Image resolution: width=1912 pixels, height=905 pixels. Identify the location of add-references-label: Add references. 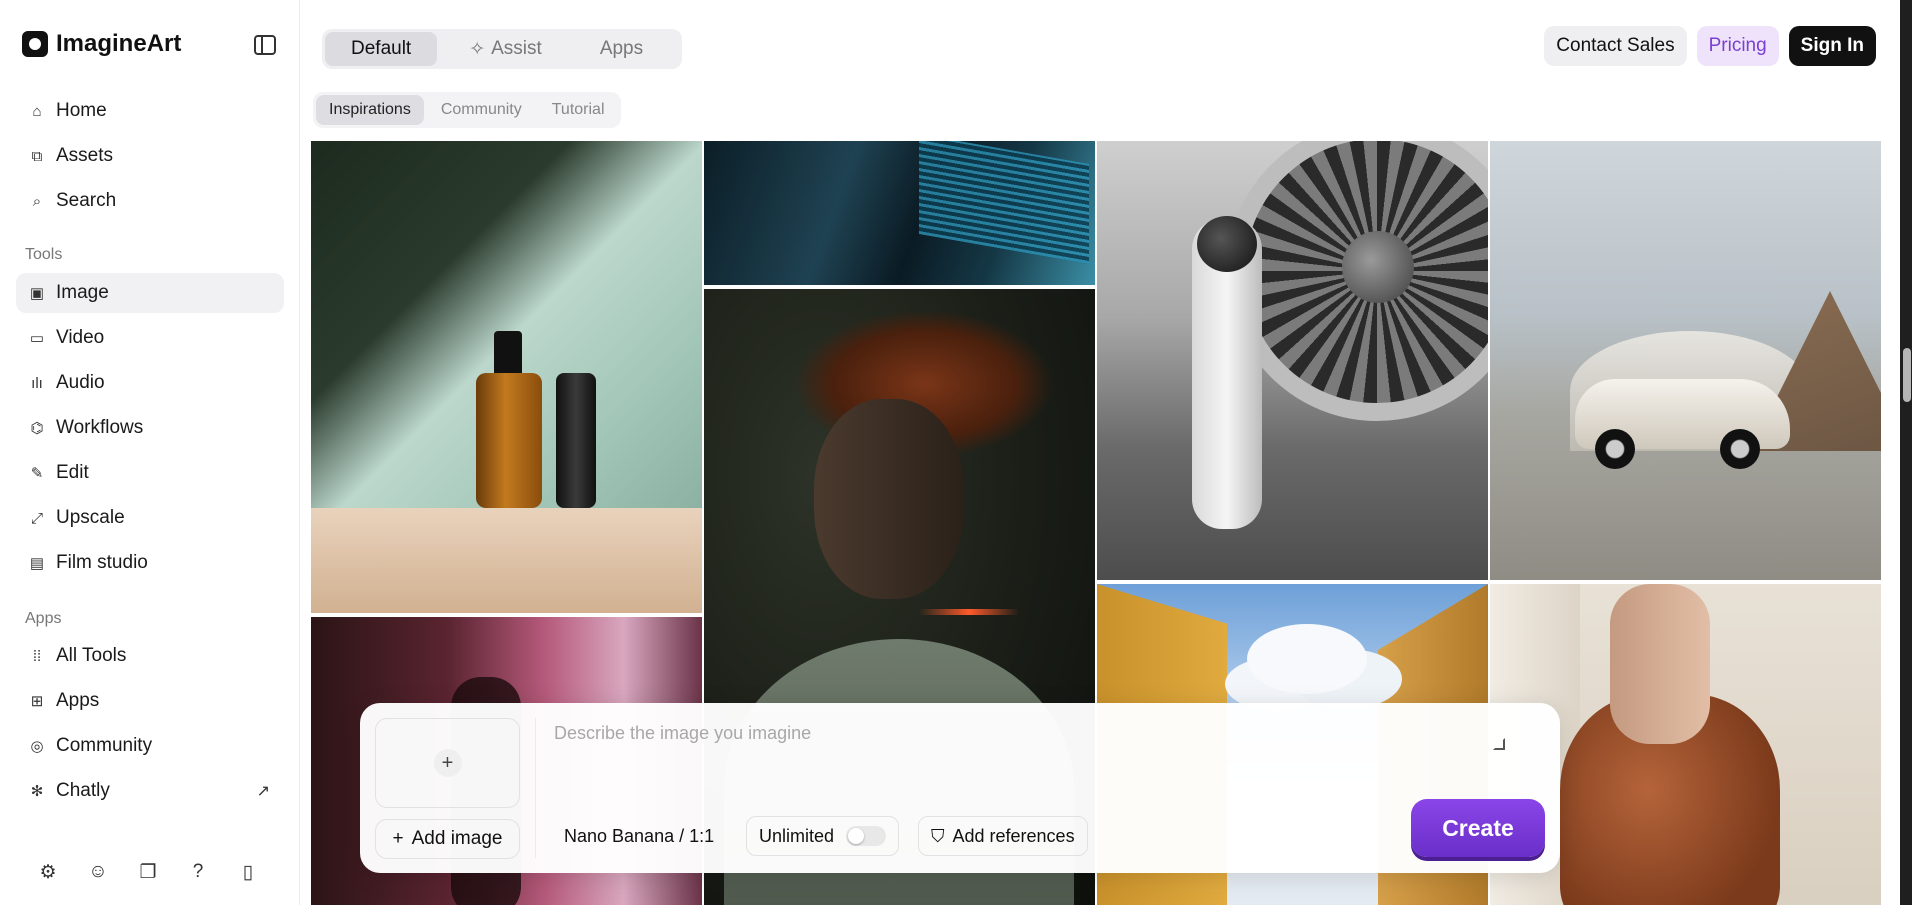
(1013, 835).